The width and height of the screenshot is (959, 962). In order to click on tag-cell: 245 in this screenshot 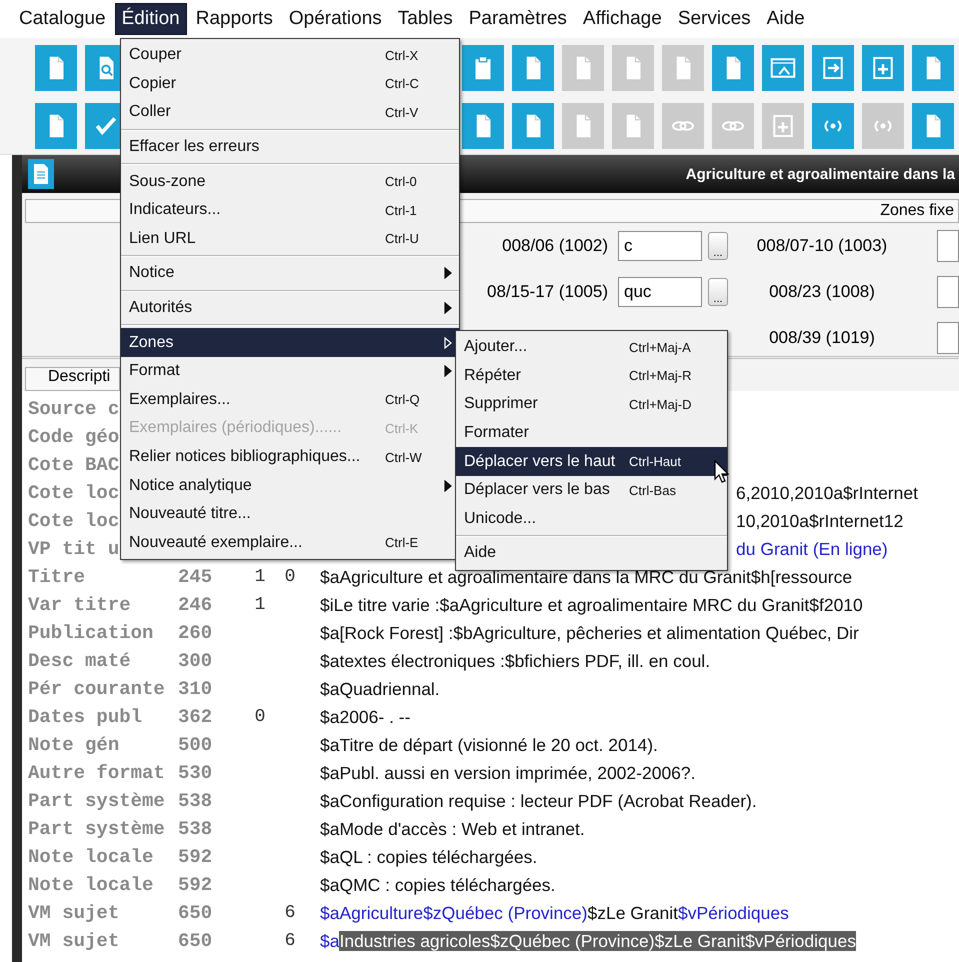, I will do `click(195, 577)`.